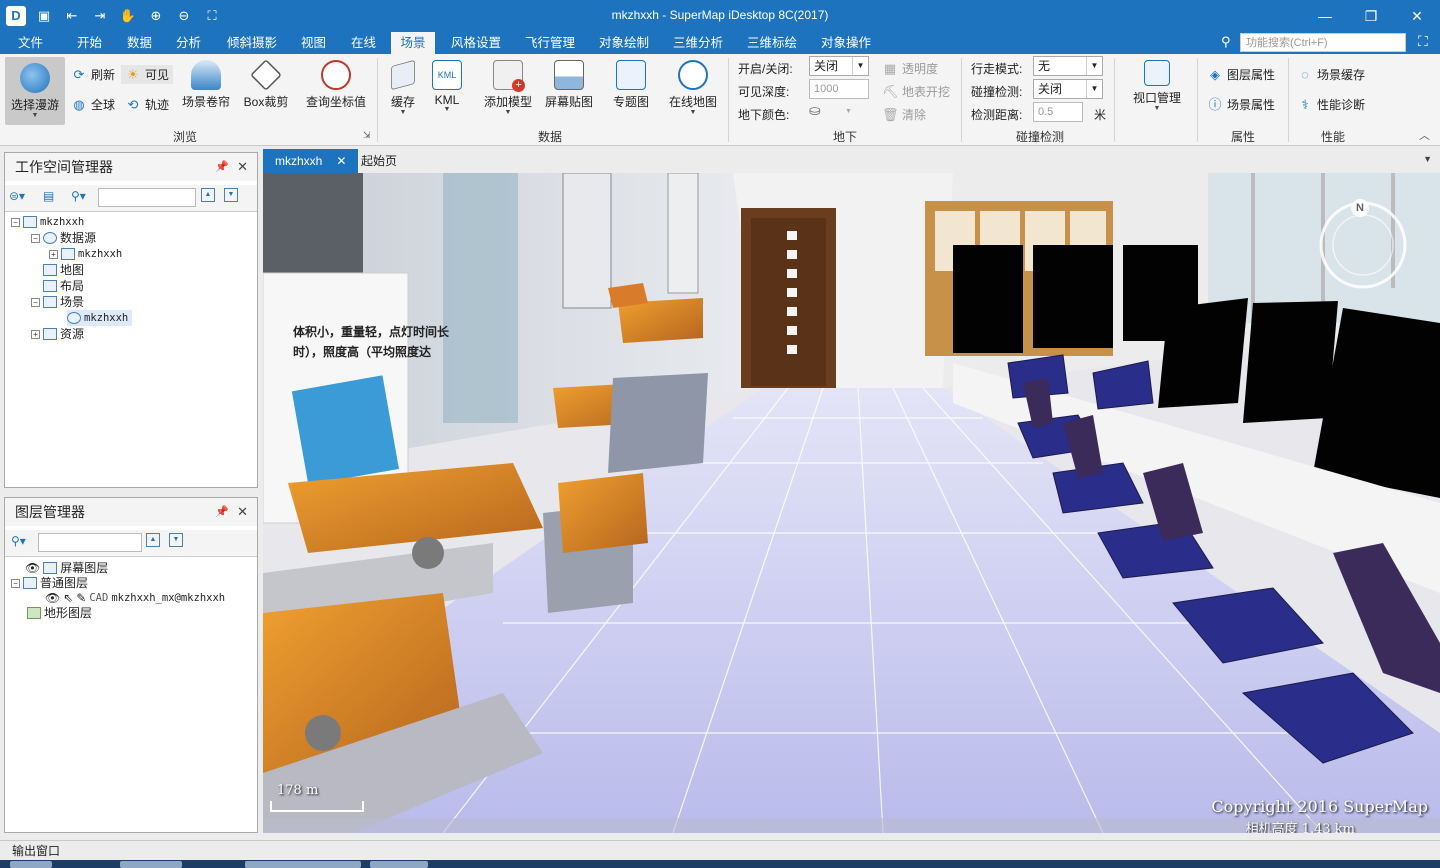  What do you see at coordinates (93, 74) in the screenshot?
I see `refresh-button: ⟳ 刷新` at bounding box center [93, 74].